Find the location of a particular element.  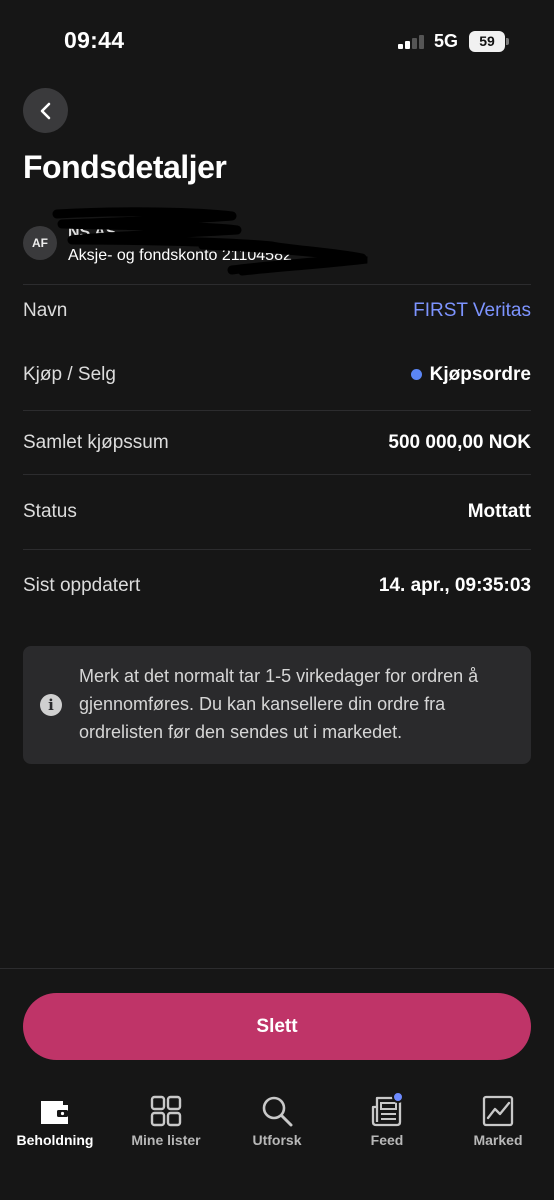

detail-label: Sist oppdatert is located at coordinates (82, 585).